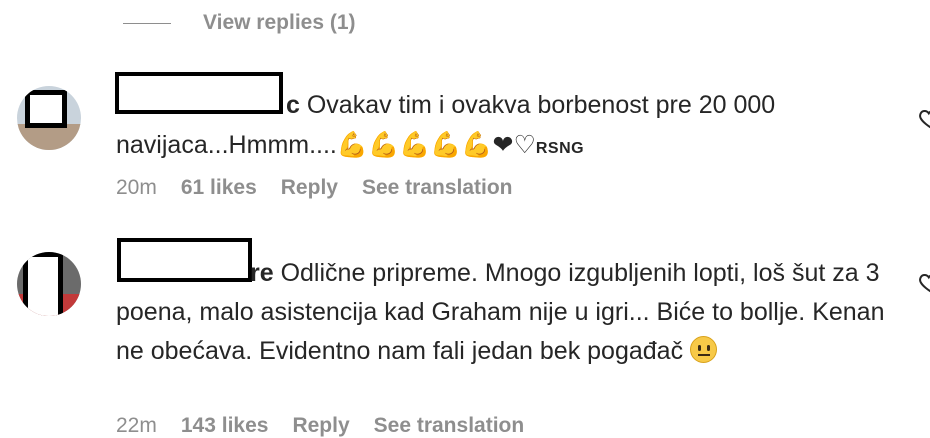 The height and width of the screenshot is (438, 930). Describe the element at coordinates (436, 144) in the screenshot. I see `emoji-sequence: 💪💪💪💪💪❤♡` at that location.